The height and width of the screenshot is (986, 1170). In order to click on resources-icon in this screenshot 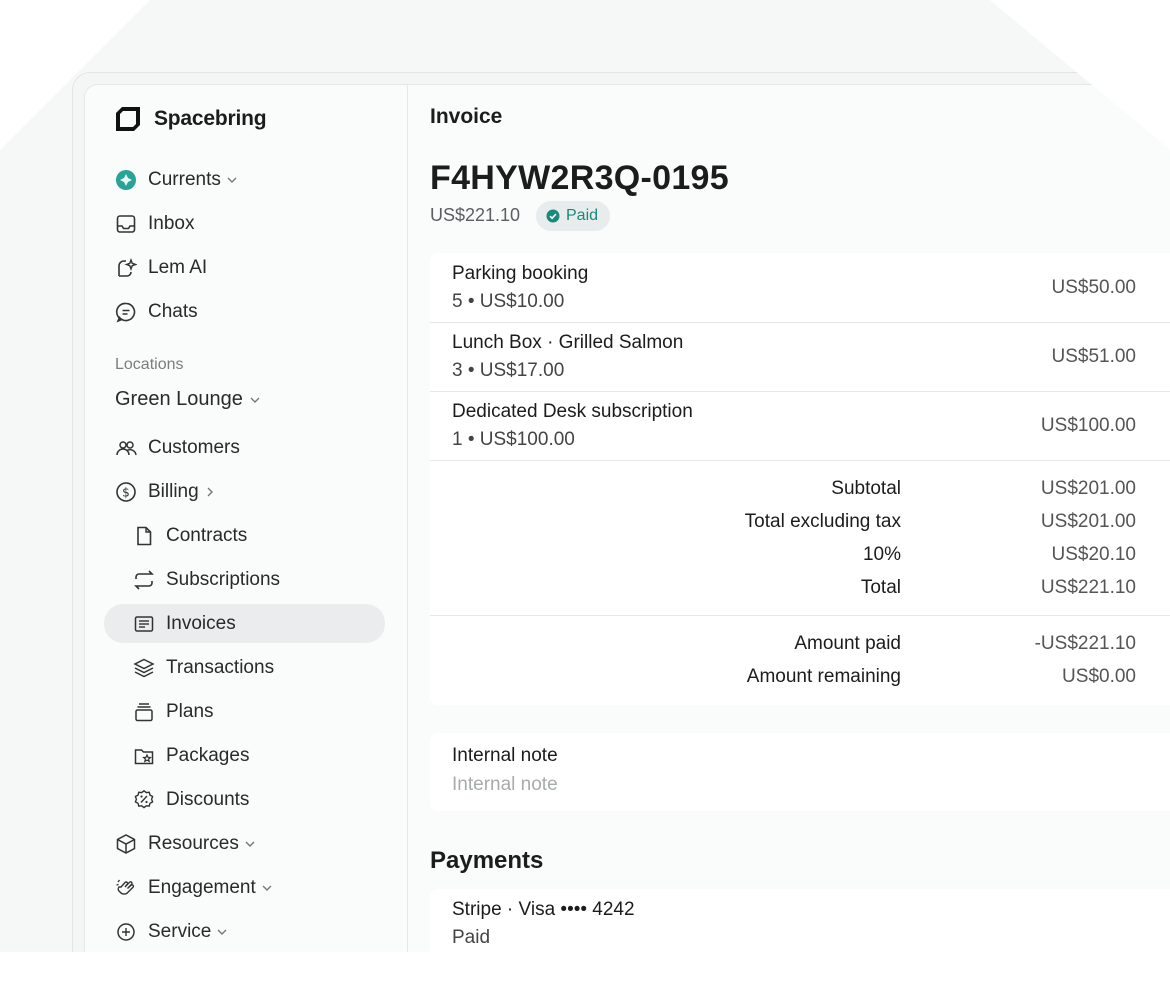, I will do `click(126, 844)`.